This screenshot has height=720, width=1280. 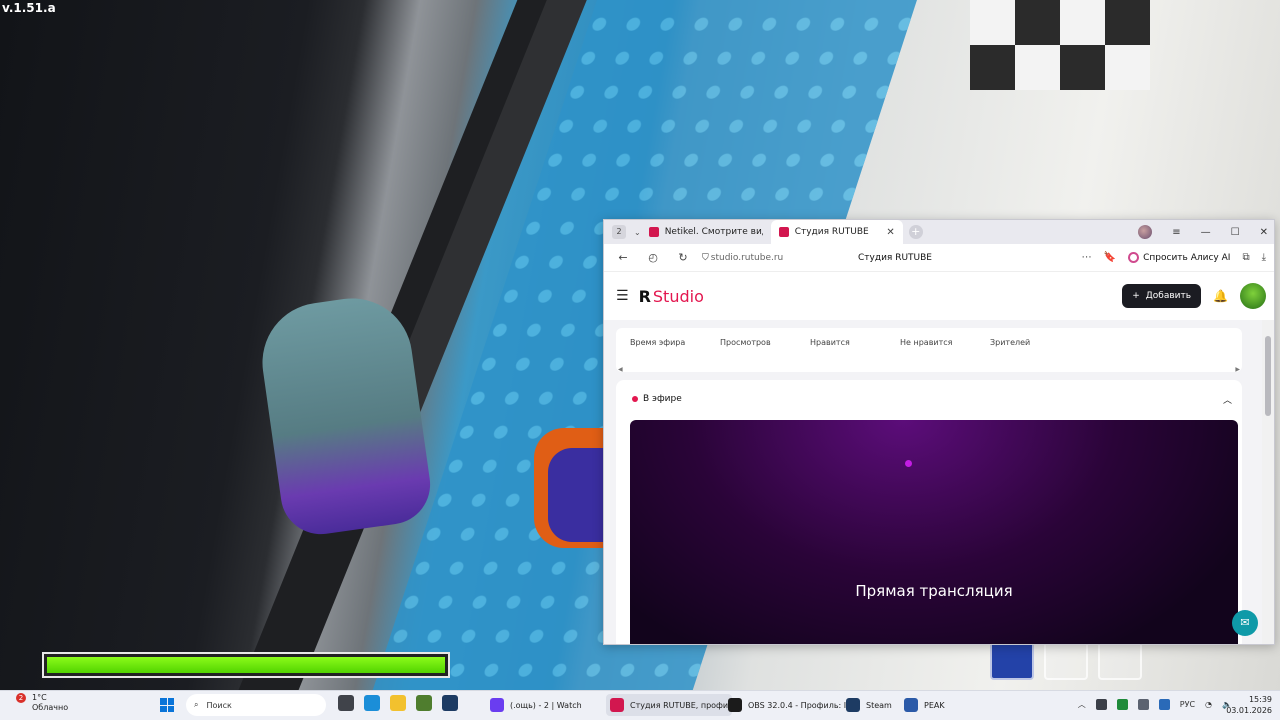 What do you see at coordinates (853, 705) in the screenshot?
I see `steam-icon` at bounding box center [853, 705].